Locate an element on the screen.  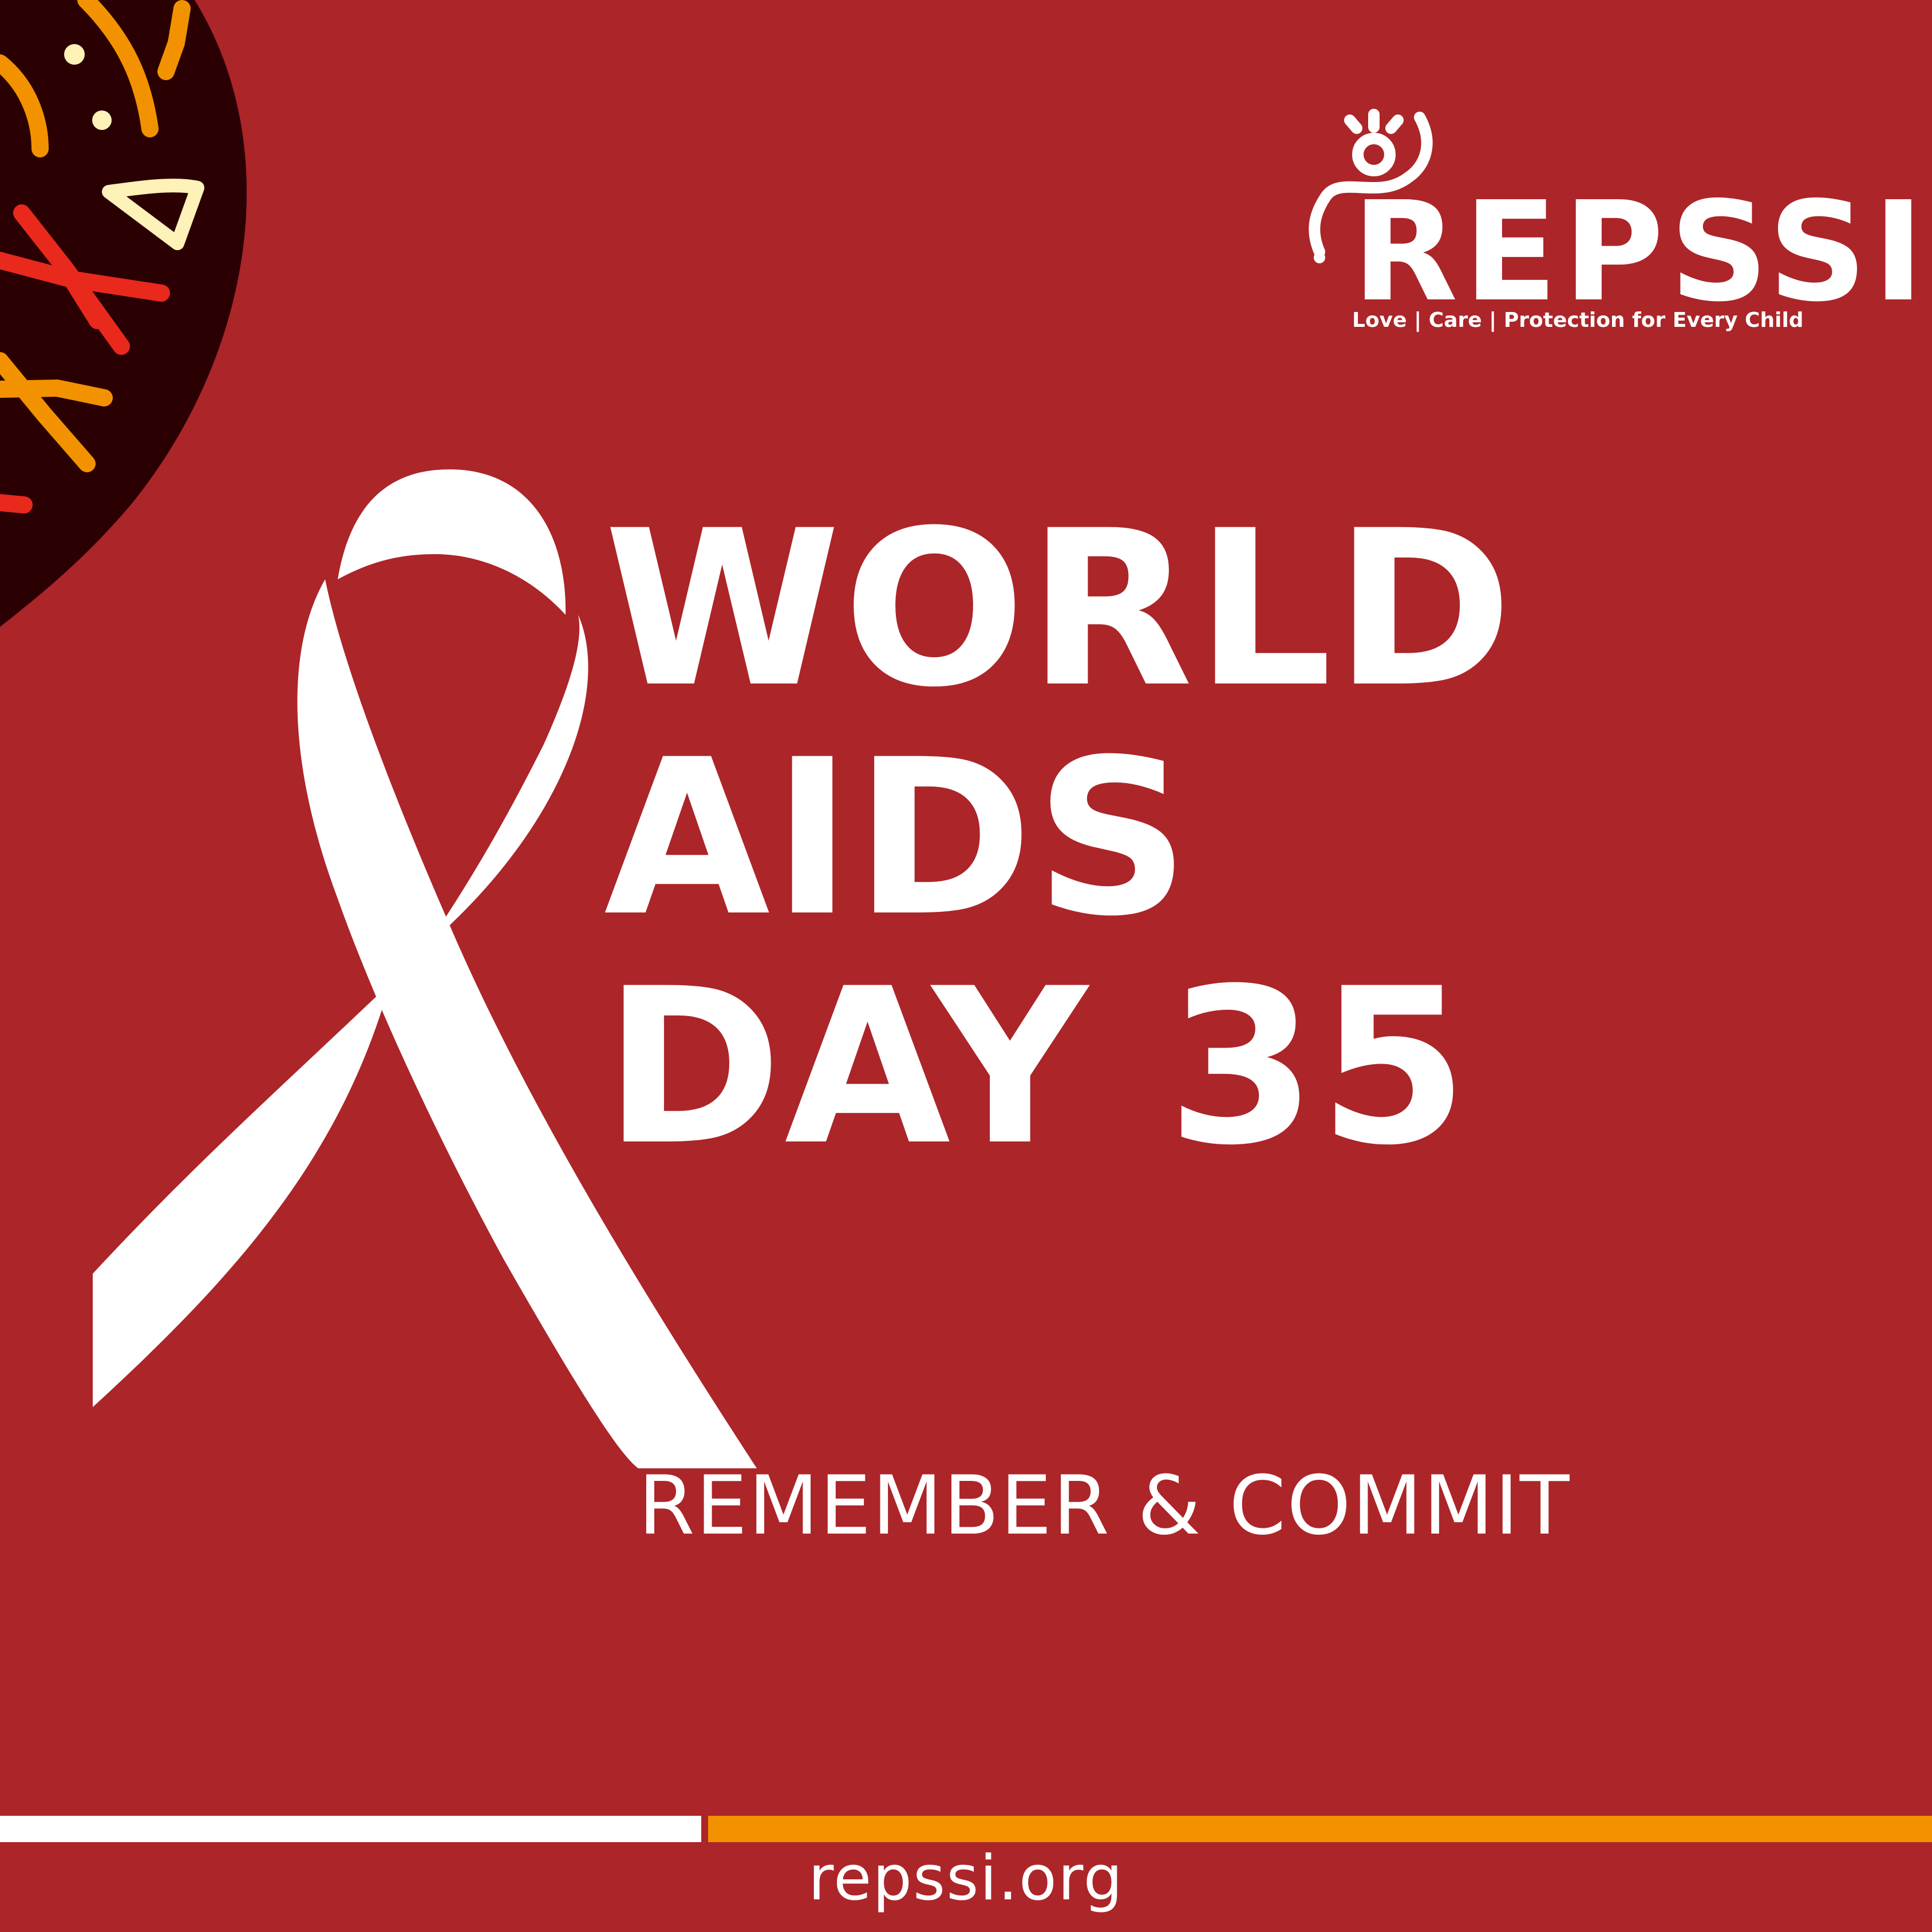
headline-line-day: DAY 35 is located at coordinates (1037, 1067).